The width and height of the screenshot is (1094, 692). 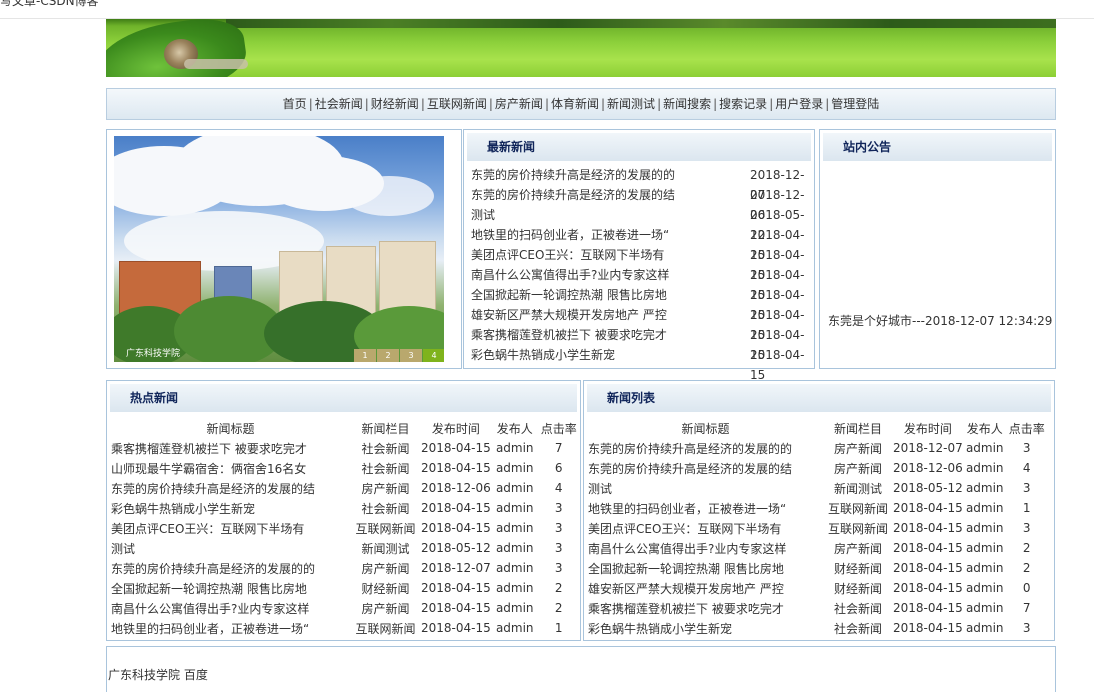 What do you see at coordinates (547, 9) in the screenshot?
I see `browser-tab-strip: 写文章-CSDN博客` at bounding box center [547, 9].